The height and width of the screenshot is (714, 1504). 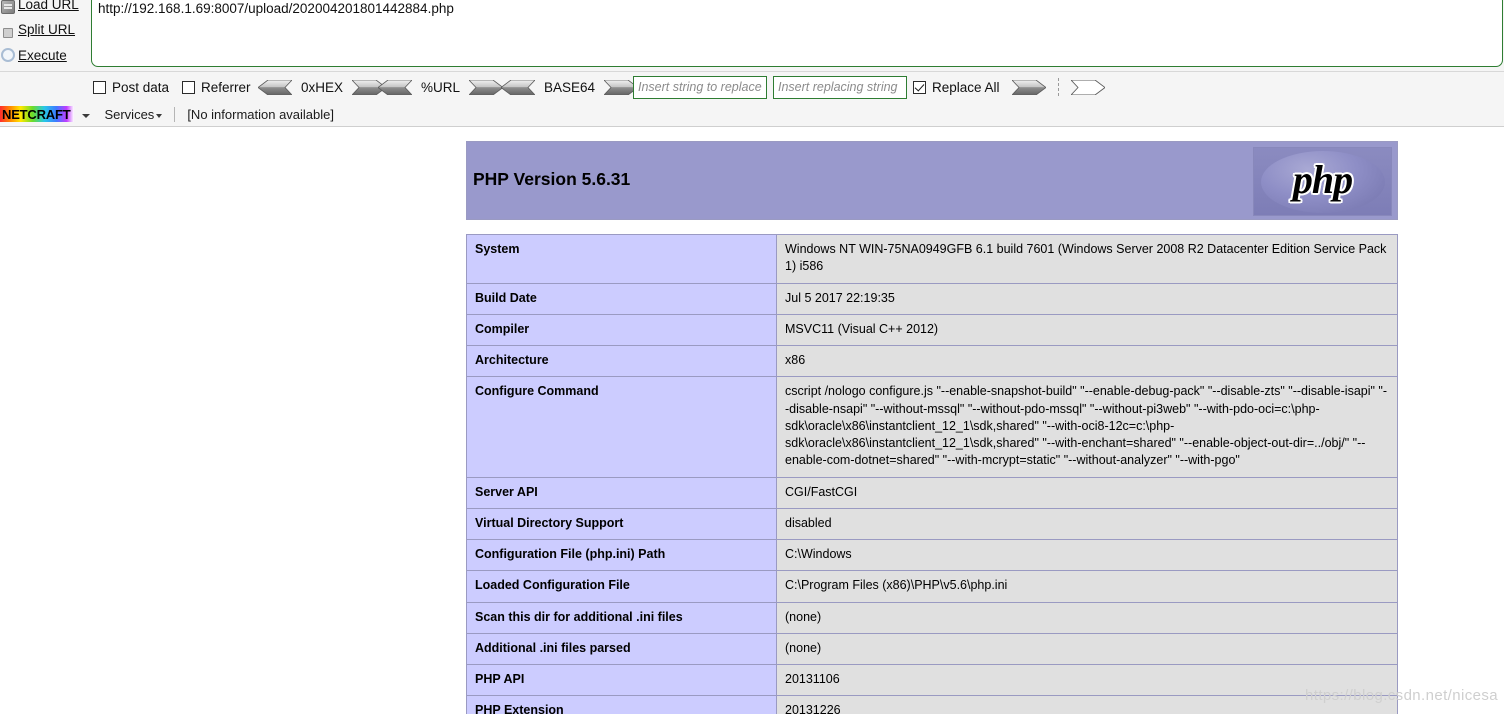 I want to click on replace-undo-arrow-icon, so click(x=1087, y=87).